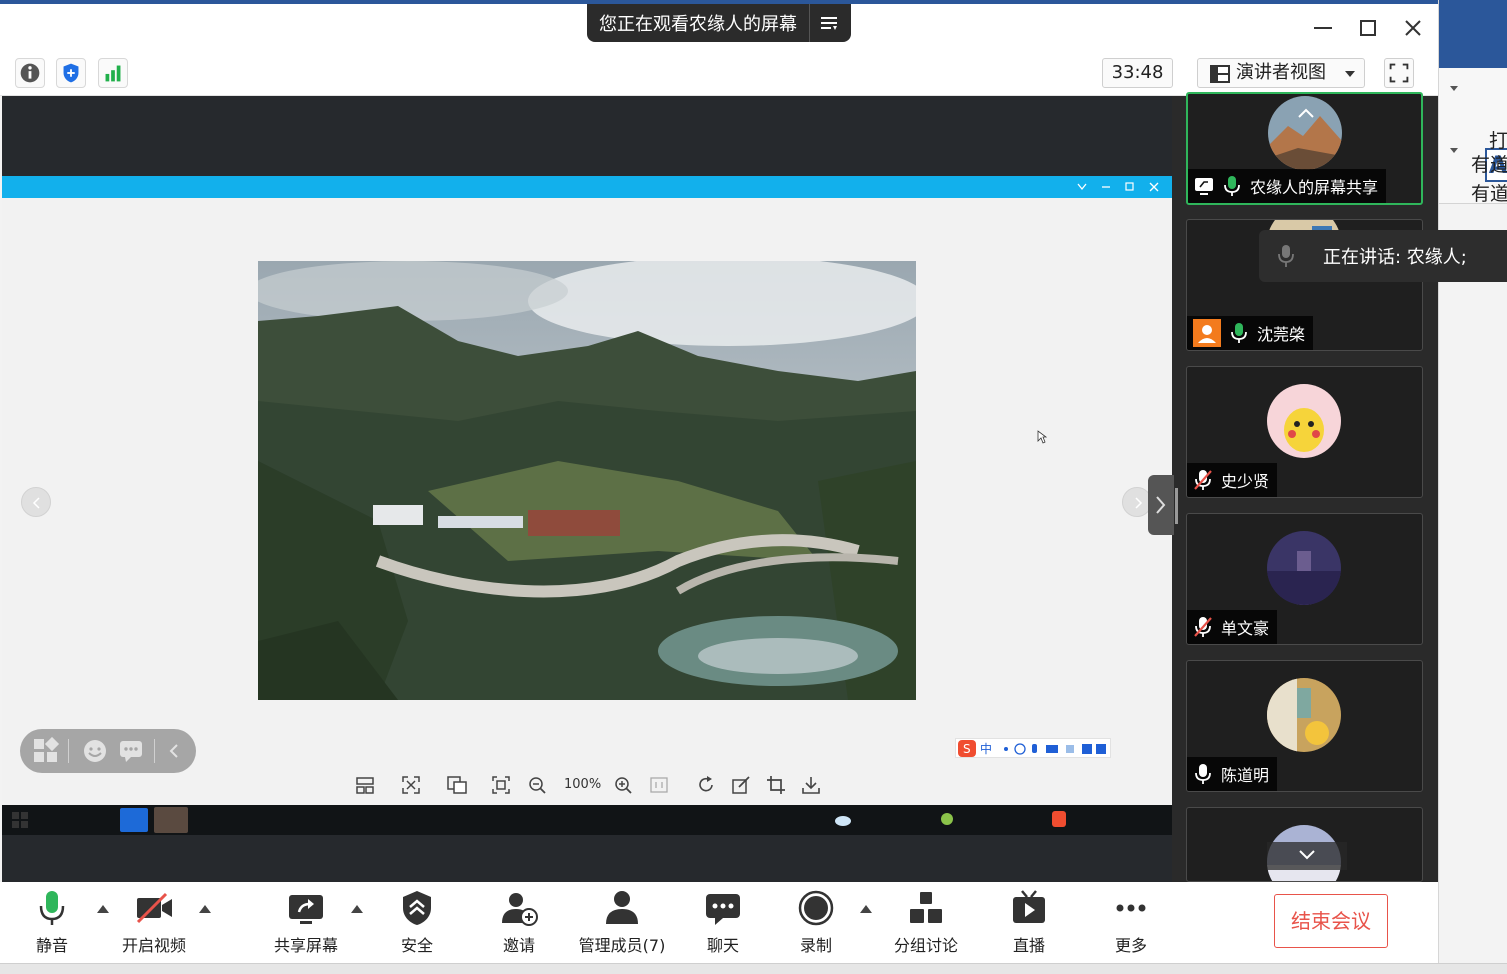 The height and width of the screenshot is (974, 1507). What do you see at coordinates (20, 820) in the screenshot?
I see `windows-start-icon` at bounding box center [20, 820].